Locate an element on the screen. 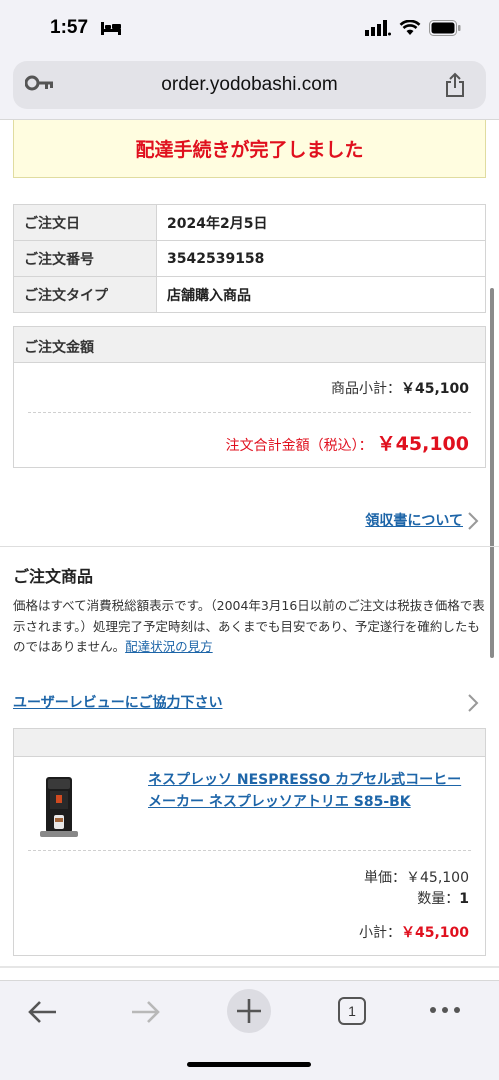 The width and height of the screenshot is (499, 1080). order-amount-heading: ご注文金額 is located at coordinates (249, 345).